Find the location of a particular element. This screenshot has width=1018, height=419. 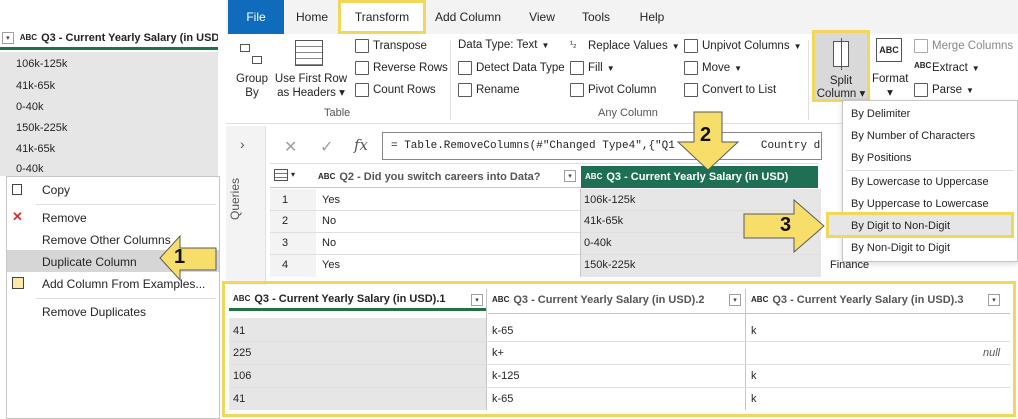

fill-button: Fill ▼ is located at coordinates (592, 68).